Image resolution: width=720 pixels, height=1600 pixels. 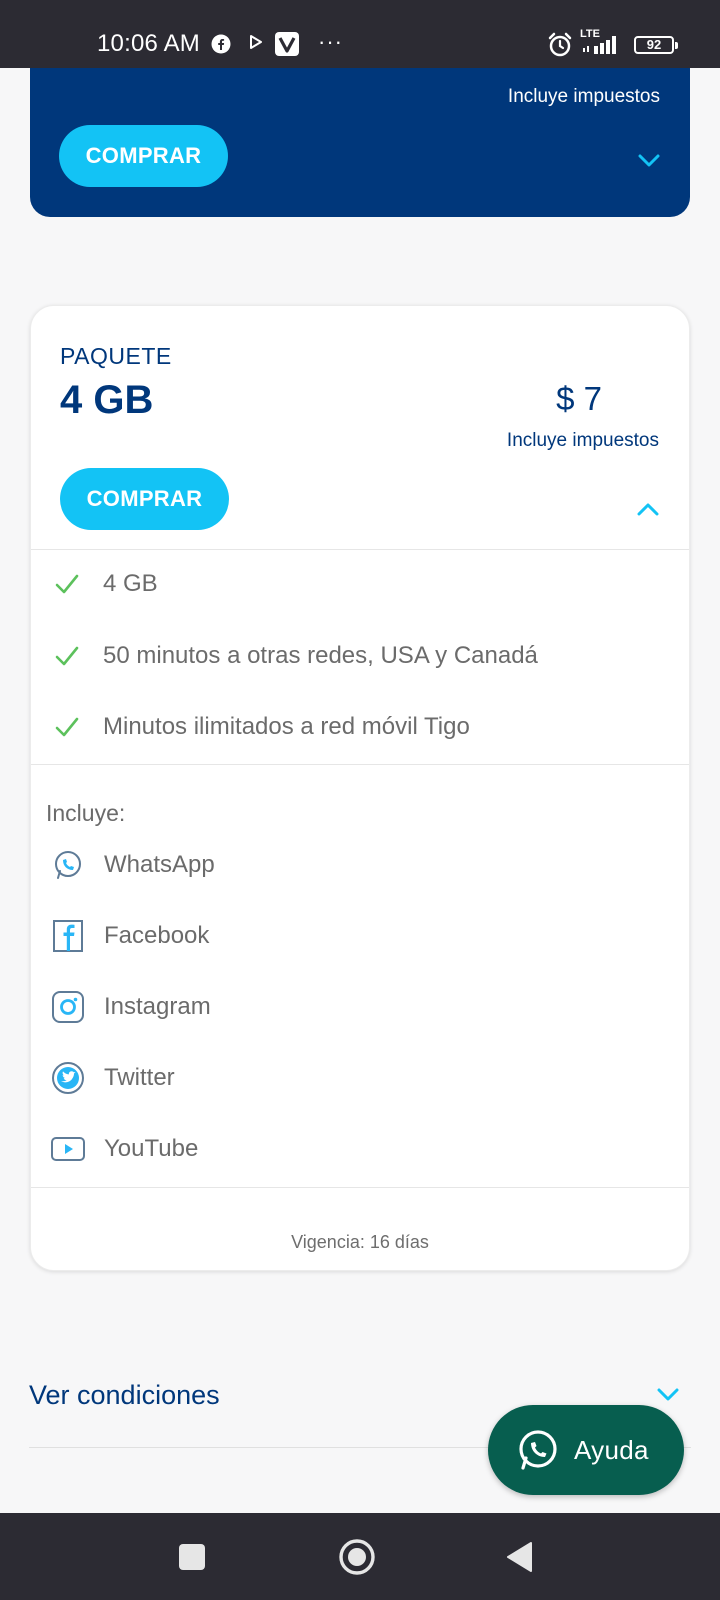 I want to click on signal-icon, so click(x=599, y=45).